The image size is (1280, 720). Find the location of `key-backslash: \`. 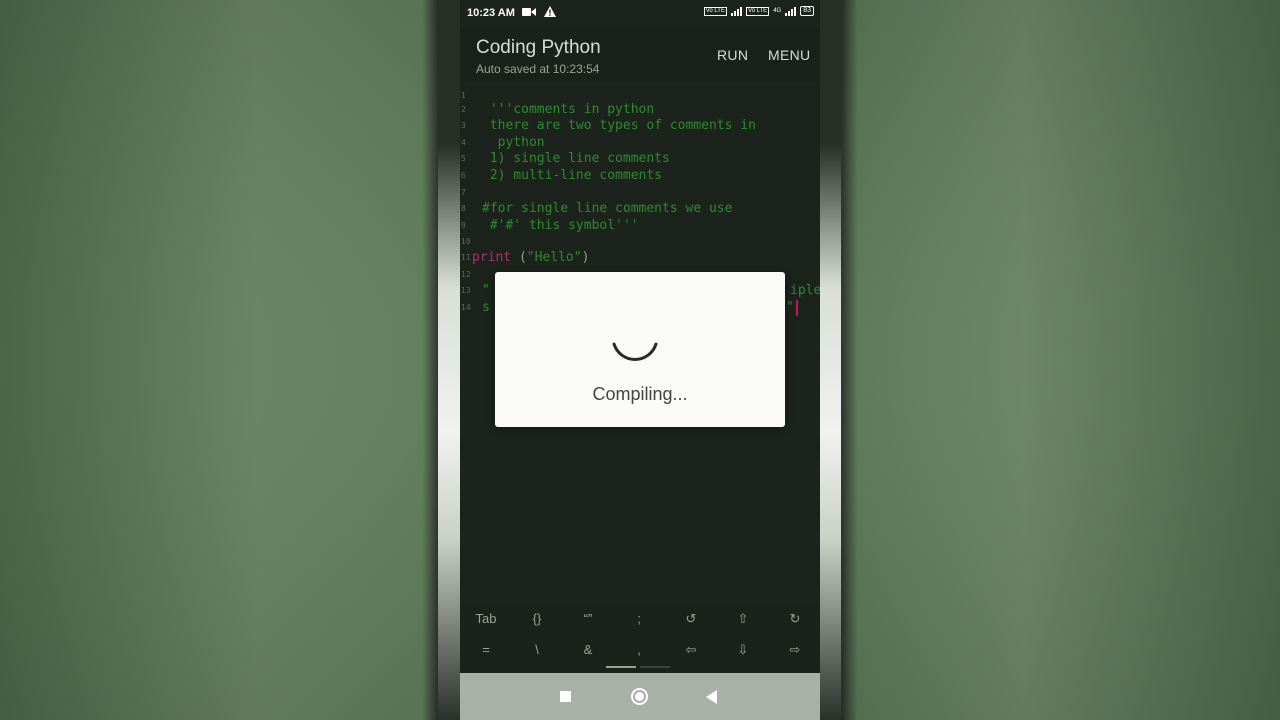

key-backslash: \ is located at coordinates (537, 649).